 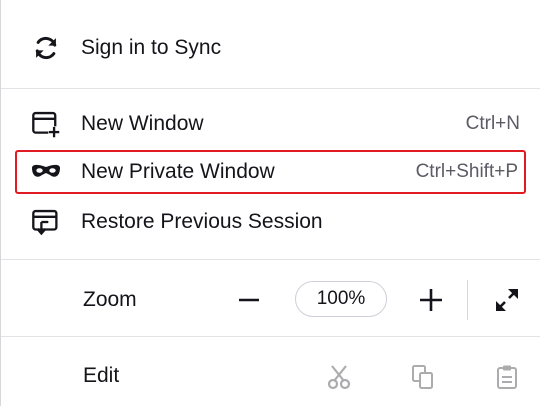 I want to click on fullscreen-button, so click(x=507, y=300).